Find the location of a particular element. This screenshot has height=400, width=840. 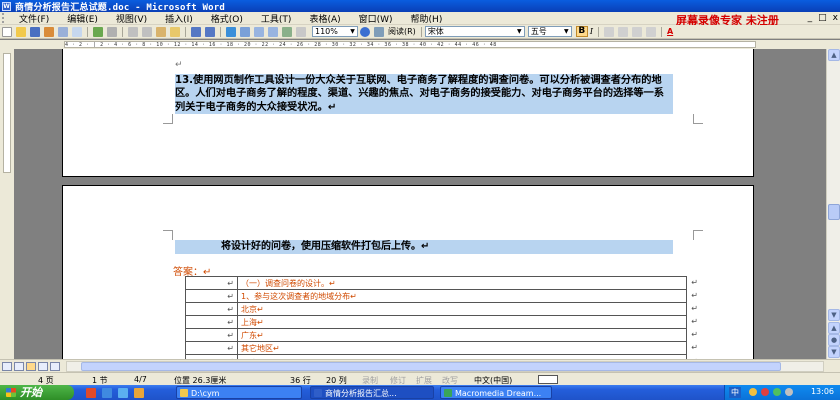

previous-page-icon: ▲ is located at coordinates (834, 328).